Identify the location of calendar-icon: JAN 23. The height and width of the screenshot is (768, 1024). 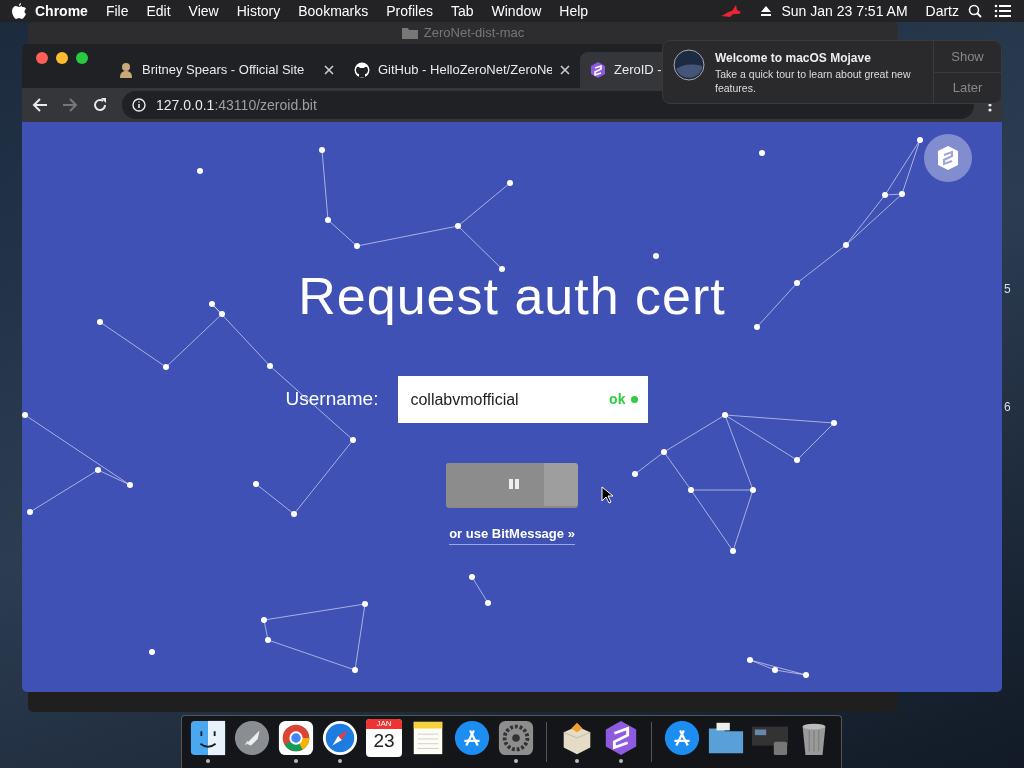
(384, 738).